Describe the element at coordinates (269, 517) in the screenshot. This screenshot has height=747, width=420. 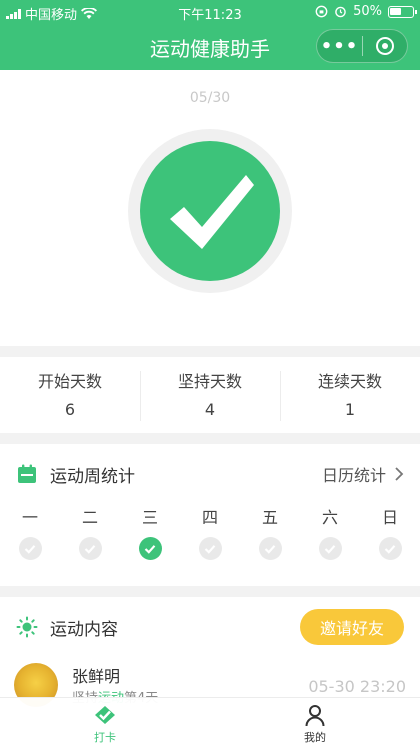
I see `weekday-label: 五` at that location.